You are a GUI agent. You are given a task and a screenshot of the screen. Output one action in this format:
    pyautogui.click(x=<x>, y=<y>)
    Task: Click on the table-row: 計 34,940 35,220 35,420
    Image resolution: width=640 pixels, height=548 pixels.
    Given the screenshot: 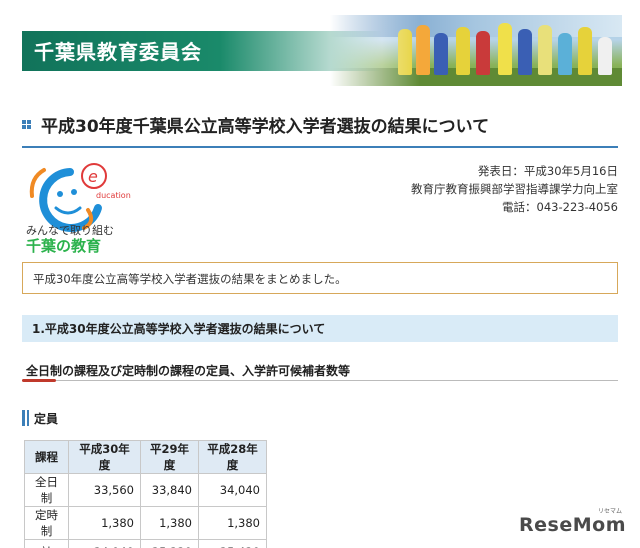 What is the action you would take?
    pyautogui.click(x=145, y=543)
    